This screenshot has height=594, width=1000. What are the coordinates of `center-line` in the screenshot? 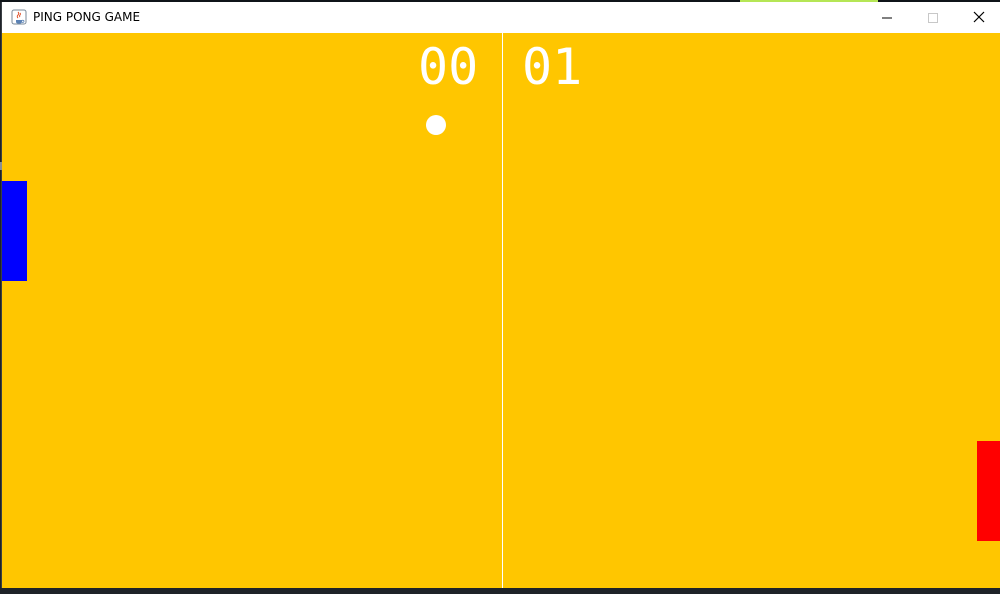 It's located at (502, 311).